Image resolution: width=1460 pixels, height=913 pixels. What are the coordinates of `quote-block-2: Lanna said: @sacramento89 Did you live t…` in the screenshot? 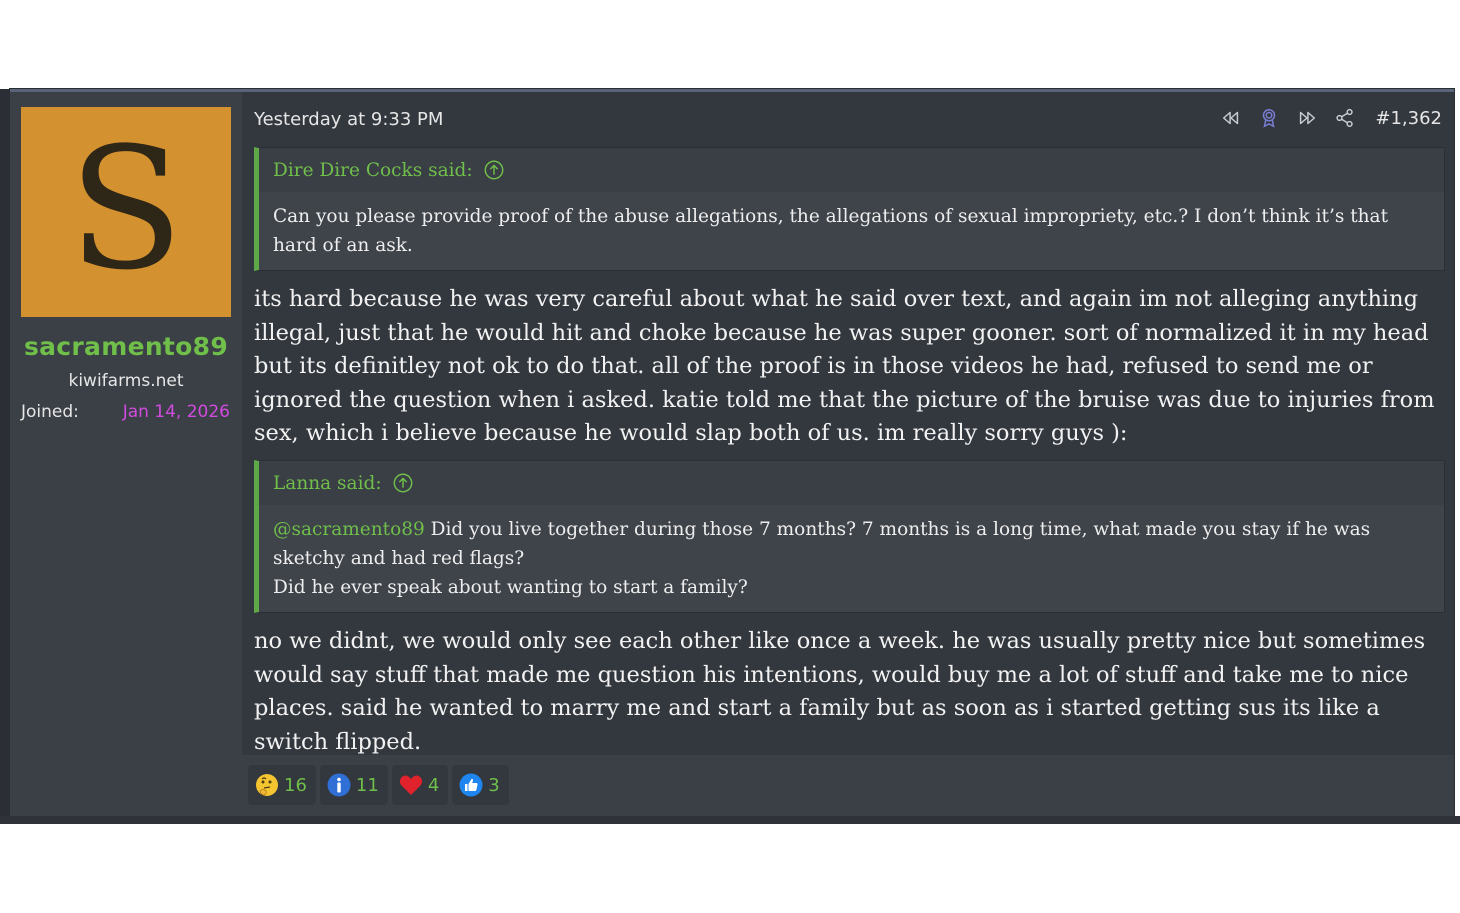 It's located at (849, 536).